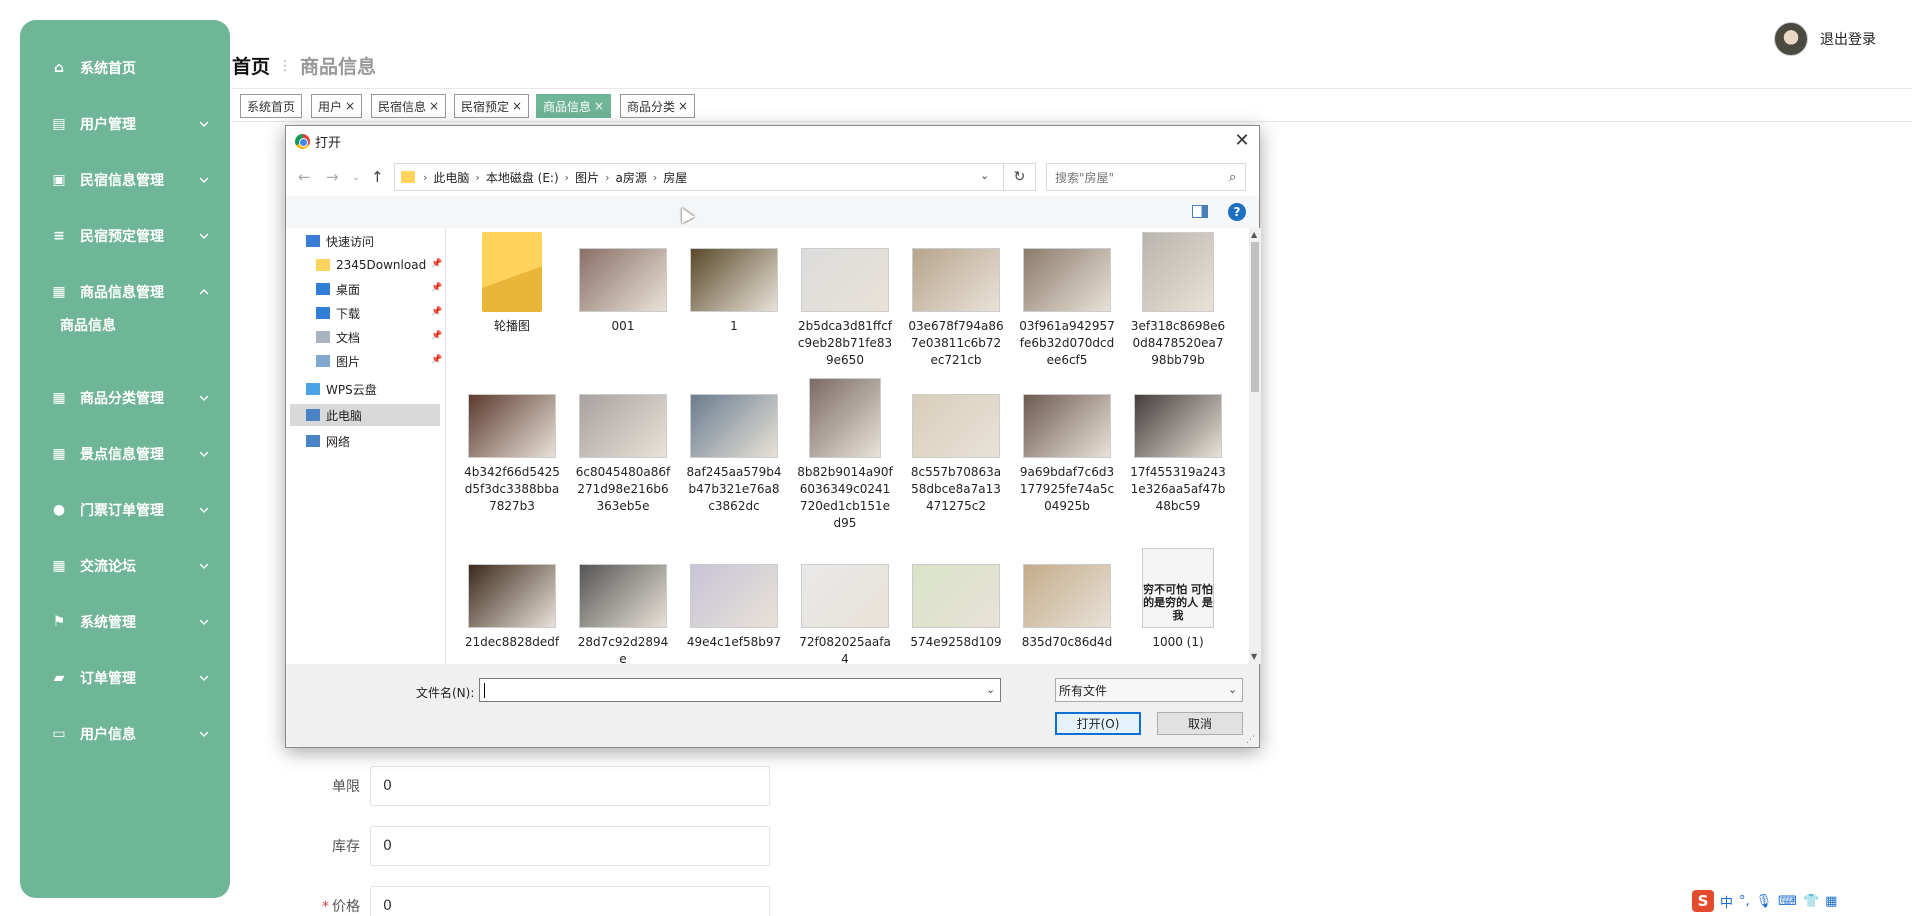  What do you see at coordinates (1178, 446) in the screenshot?
I see `file-item: 17f455319a2431e326aa5af47b48bc59` at bounding box center [1178, 446].